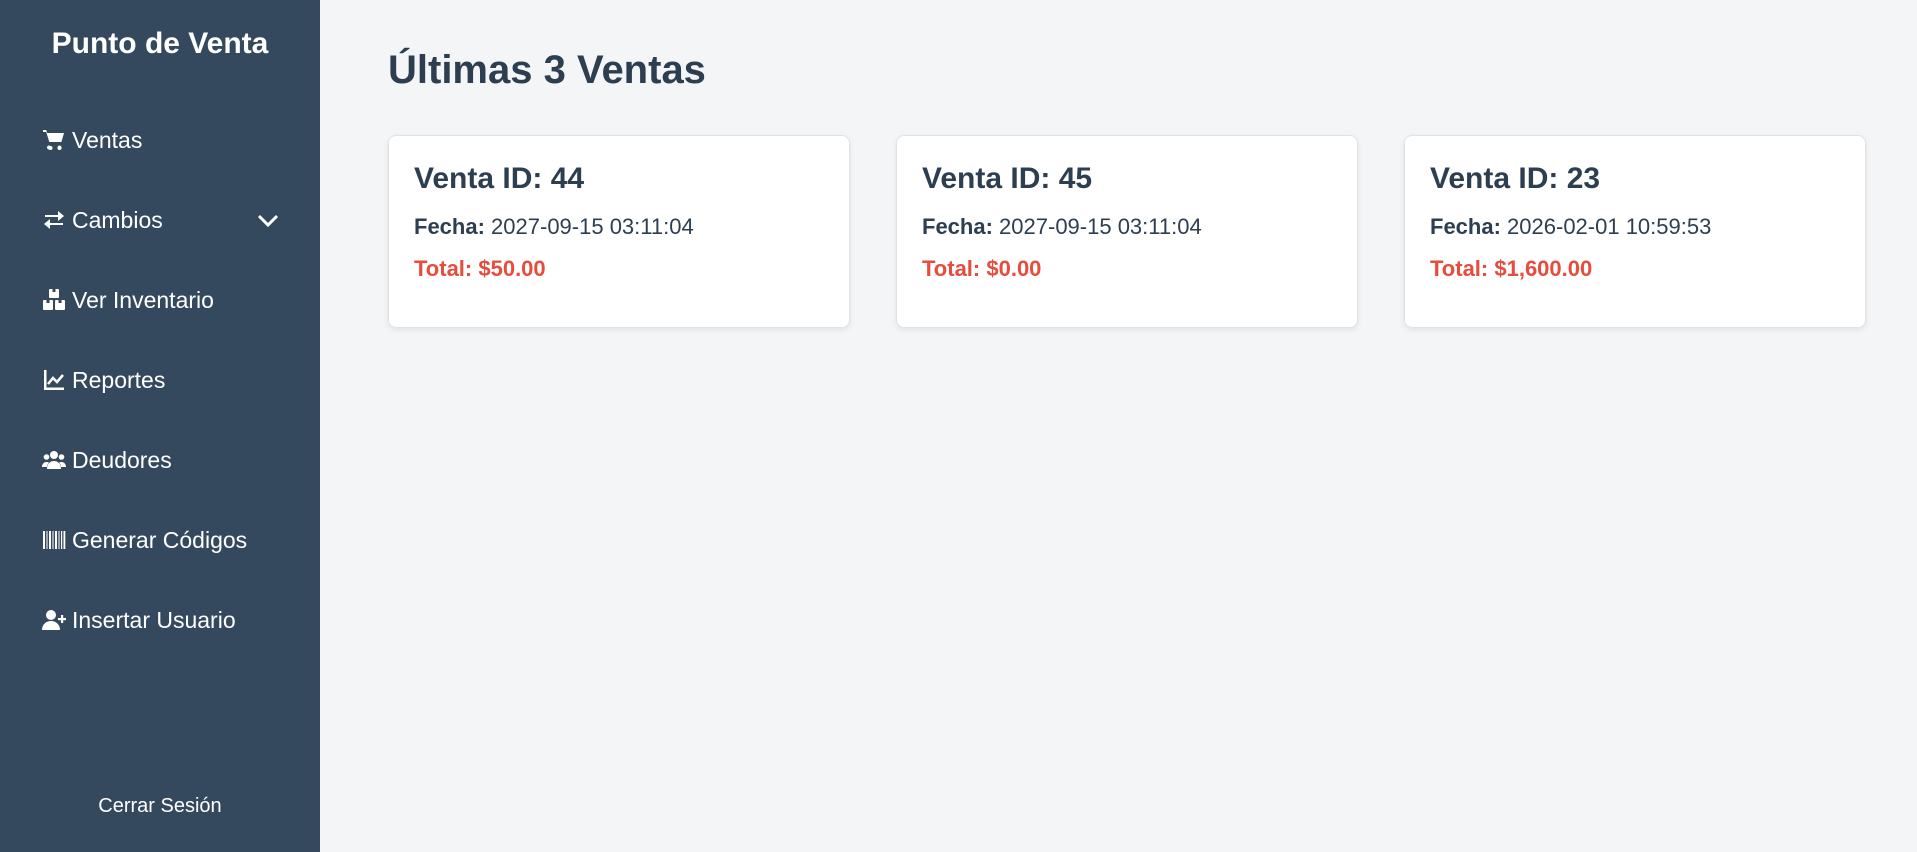 This screenshot has height=852, width=1917. What do you see at coordinates (55, 460) in the screenshot?
I see `users-icon` at bounding box center [55, 460].